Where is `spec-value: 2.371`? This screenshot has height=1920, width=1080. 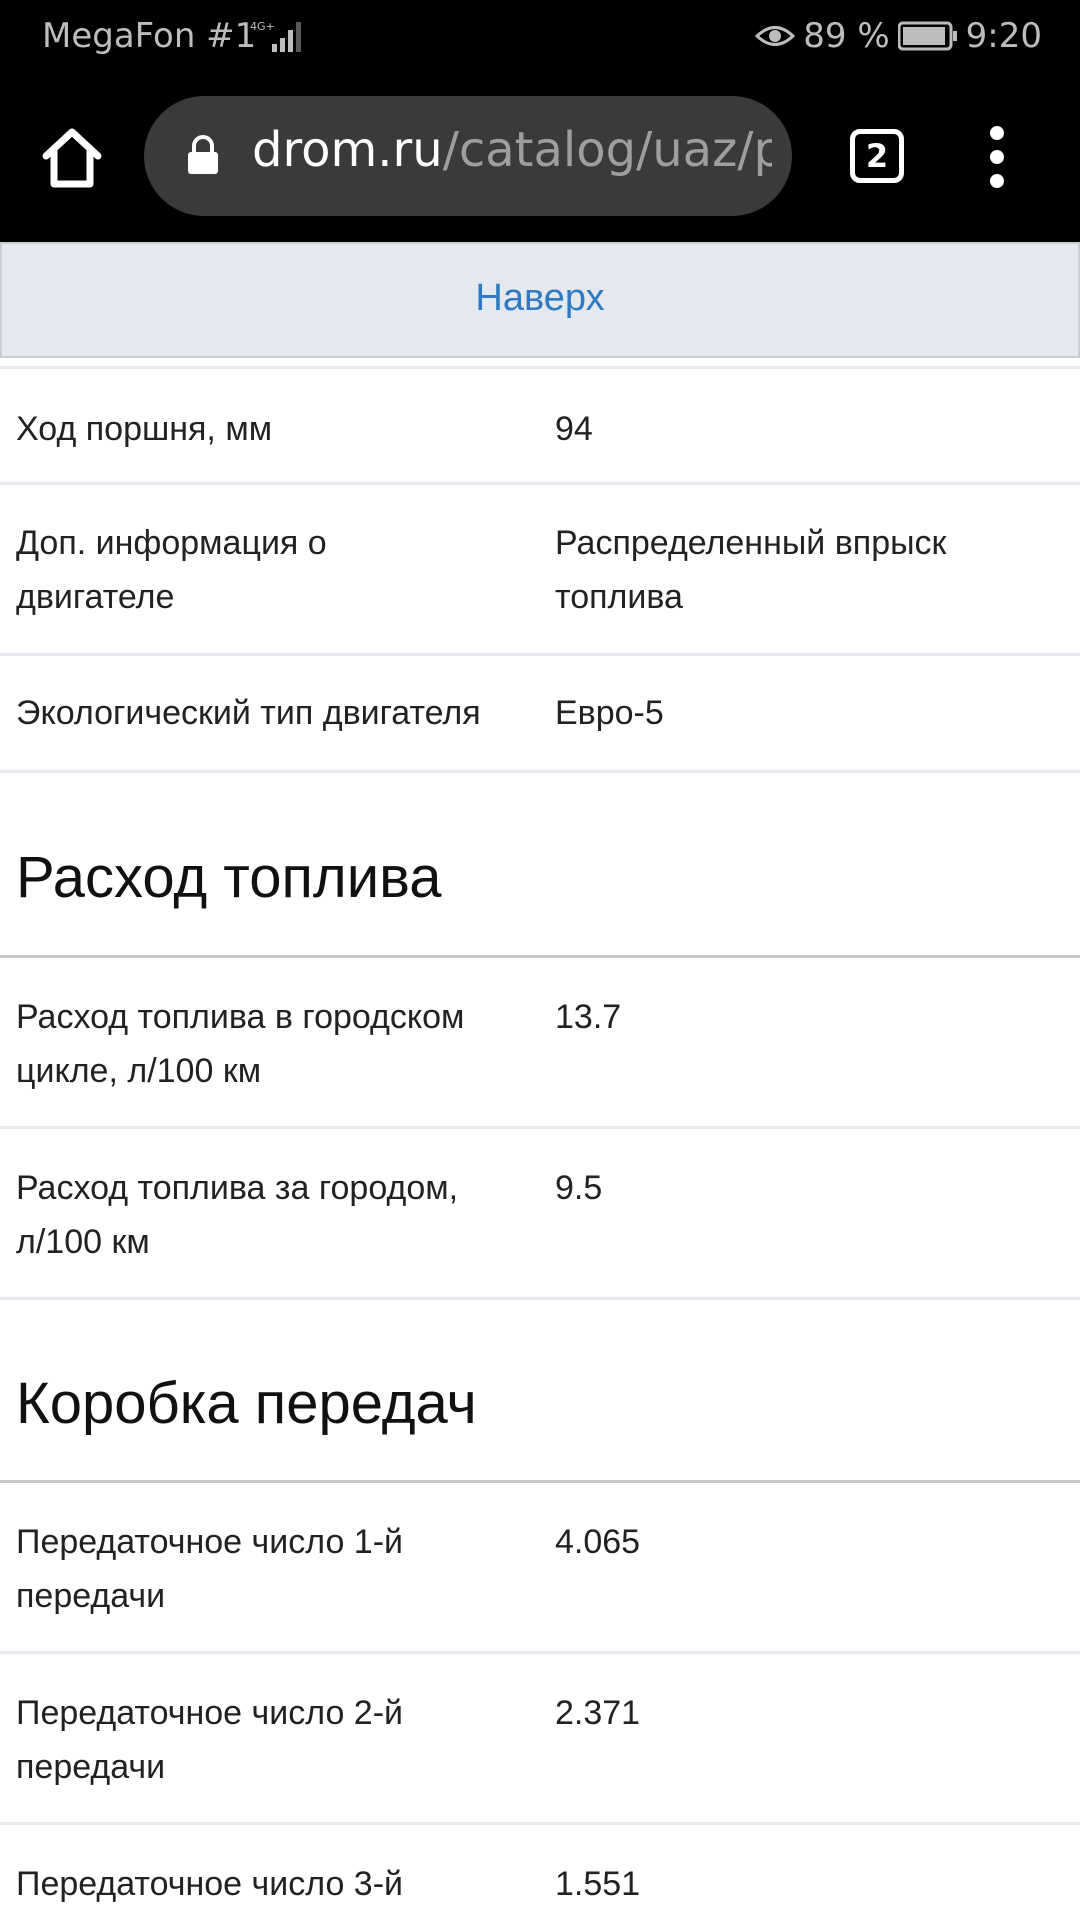 spec-value: 2.371 is located at coordinates (598, 1713).